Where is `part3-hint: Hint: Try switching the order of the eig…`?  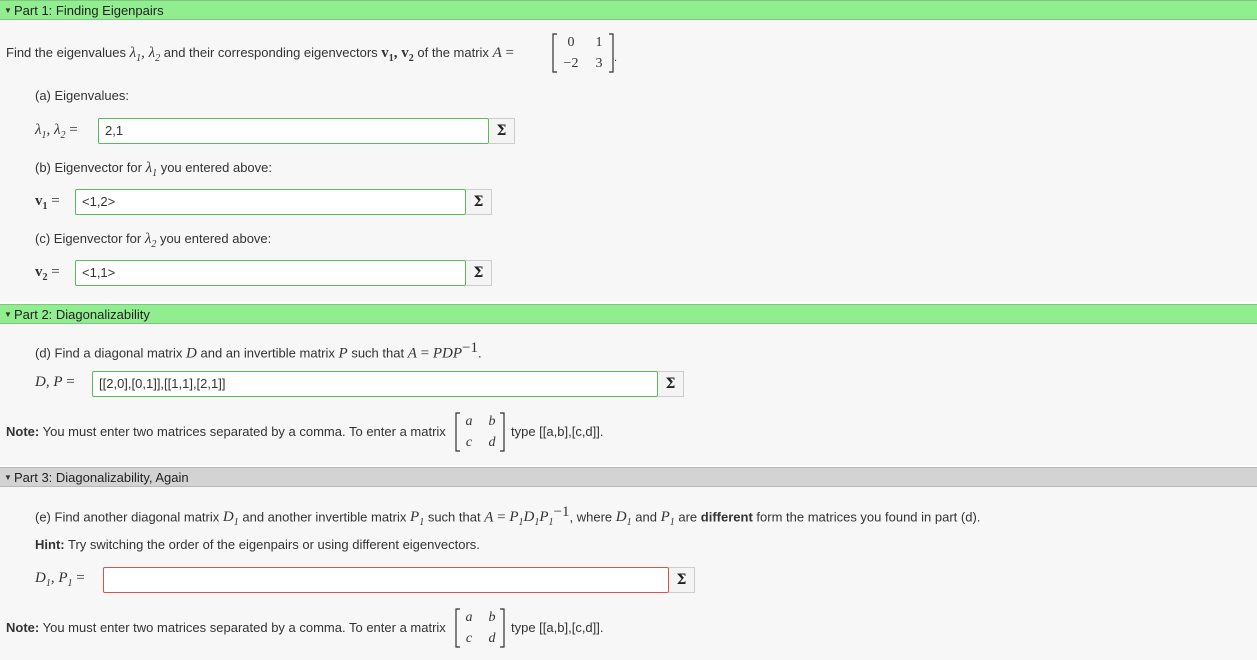 part3-hint: Hint: Try switching the order of the eig… is located at coordinates (257, 544).